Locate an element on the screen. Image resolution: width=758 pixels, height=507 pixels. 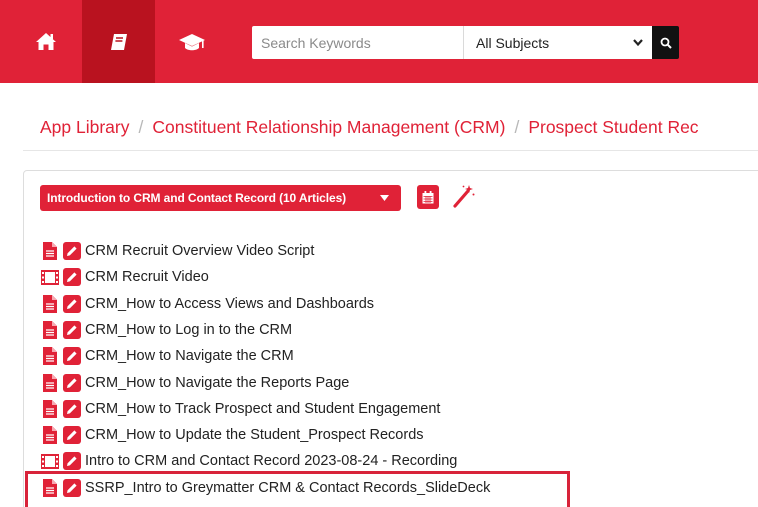
home-icon is located at coordinates (45, 41).